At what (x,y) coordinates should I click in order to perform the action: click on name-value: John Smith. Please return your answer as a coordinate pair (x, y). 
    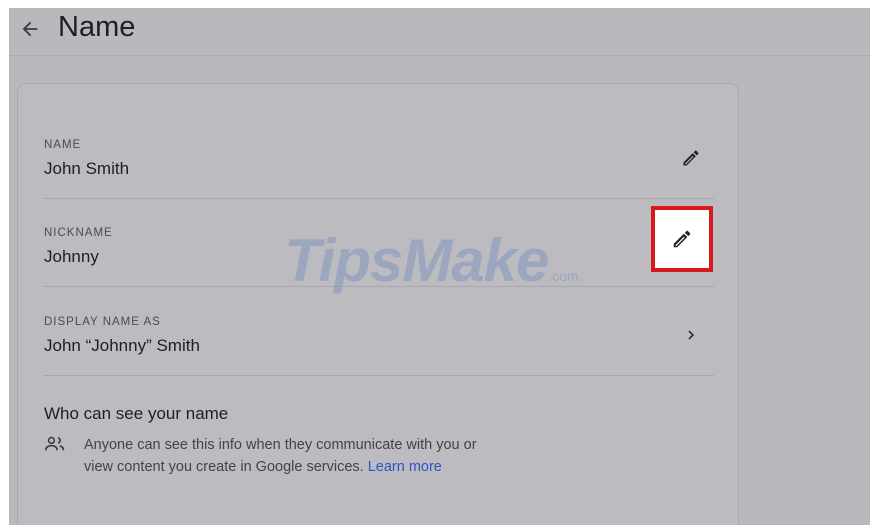
    Looking at the image, I should click on (87, 168).